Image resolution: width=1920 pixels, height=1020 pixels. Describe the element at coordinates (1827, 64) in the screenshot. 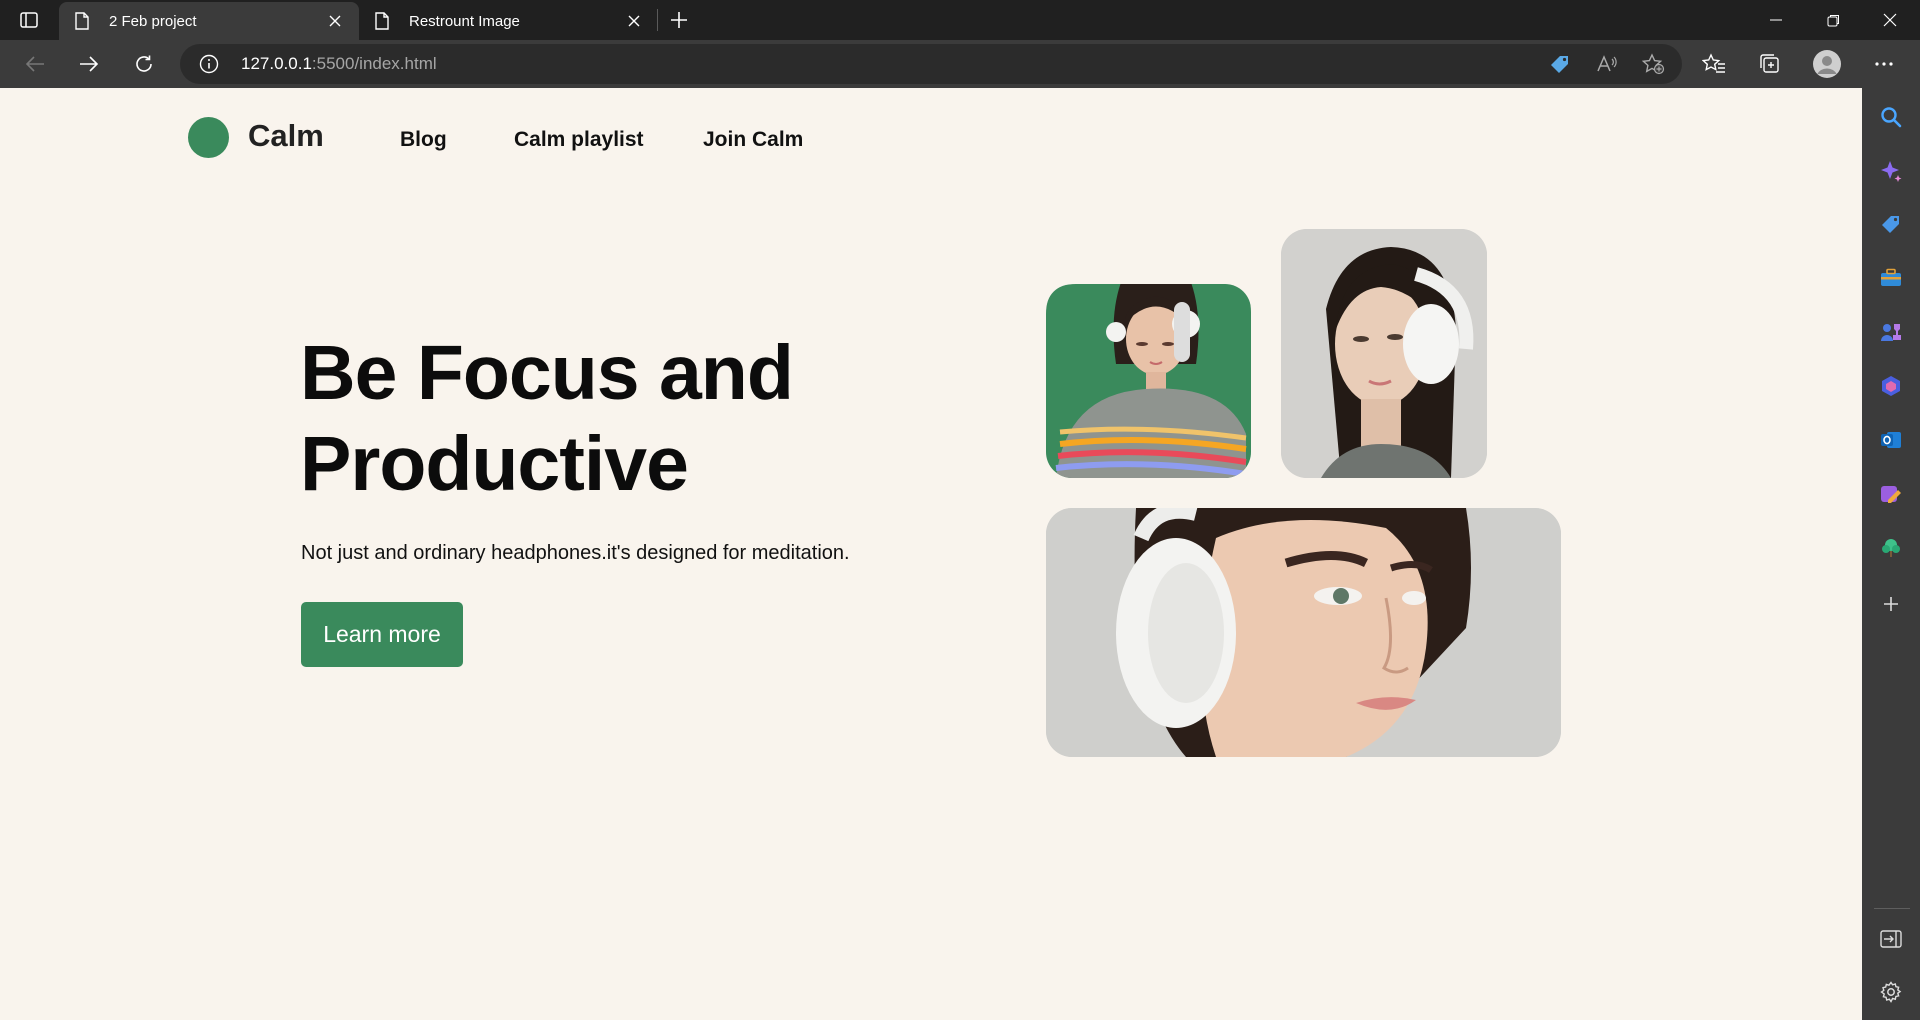

I see `profile-avatar-icon` at that location.